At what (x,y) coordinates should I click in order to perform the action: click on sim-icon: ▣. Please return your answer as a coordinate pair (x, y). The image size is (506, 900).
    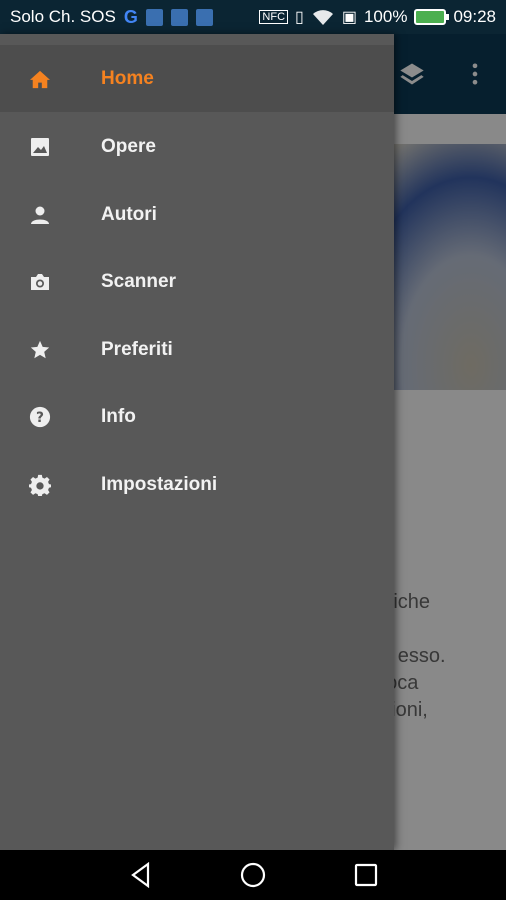
    Looking at the image, I should click on (349, 17).